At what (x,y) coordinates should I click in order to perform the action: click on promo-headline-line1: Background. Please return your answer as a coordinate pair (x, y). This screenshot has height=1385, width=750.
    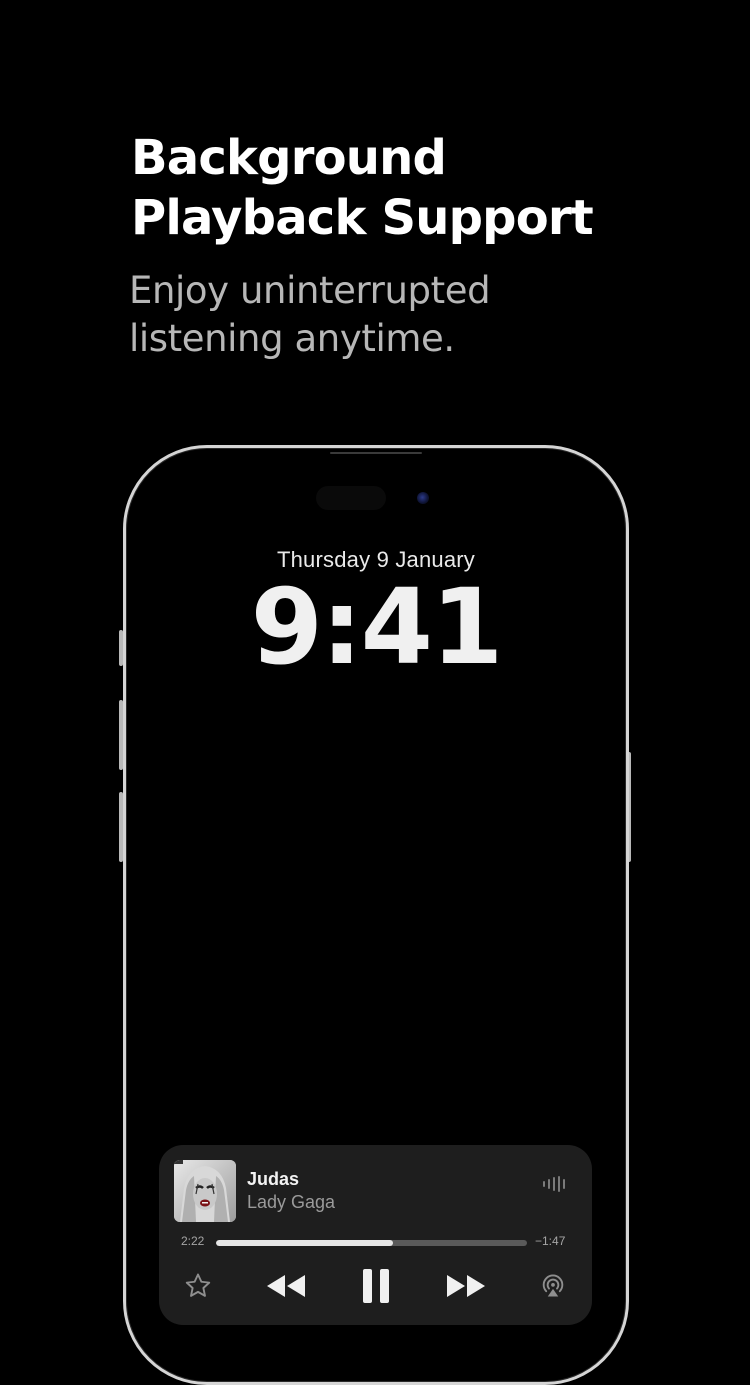
    Looking at the image, I should click on (289, 158).